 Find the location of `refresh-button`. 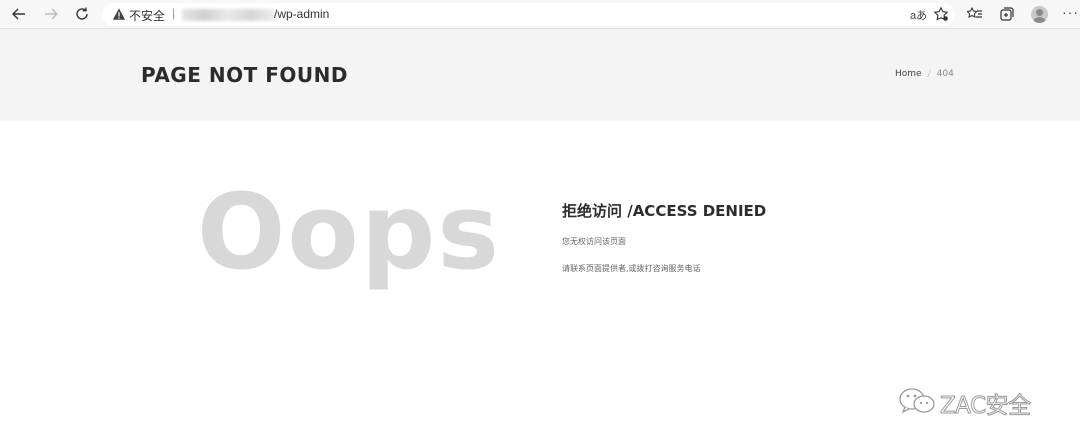

refresh-button is located at coordinates (82, 14).